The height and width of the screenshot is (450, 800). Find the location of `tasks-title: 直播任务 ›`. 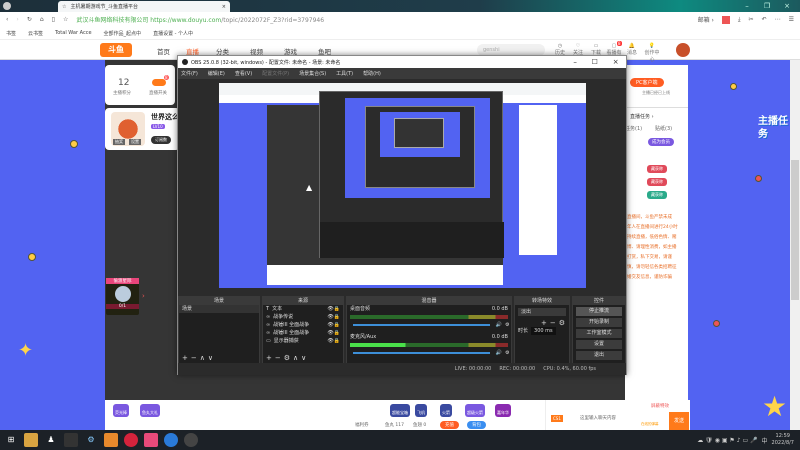

tasks-title: 直播任务 › is located at coordinates (642, 116).